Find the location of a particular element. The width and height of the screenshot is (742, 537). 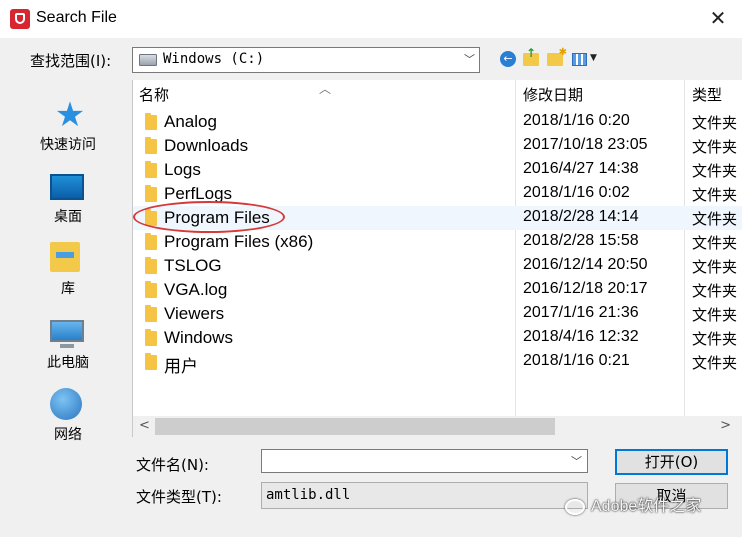

highlight-annotation-oval is located at coordinates (209, 217).